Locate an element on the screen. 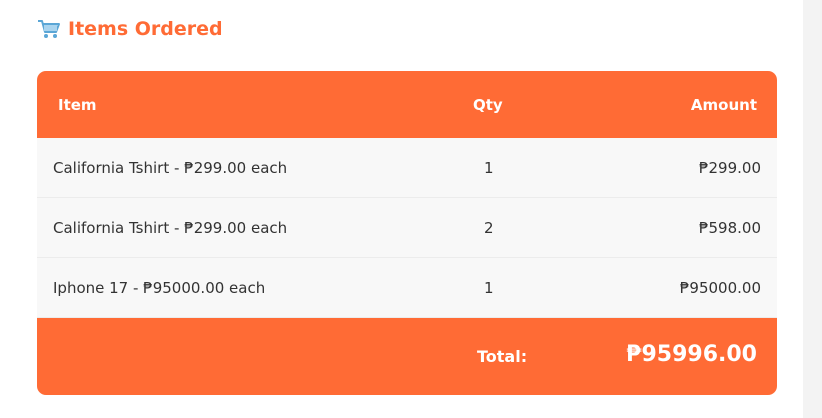 This screenshot has height=418, width=822. column-header-qty: Qty is located at coordinates (488, 105).